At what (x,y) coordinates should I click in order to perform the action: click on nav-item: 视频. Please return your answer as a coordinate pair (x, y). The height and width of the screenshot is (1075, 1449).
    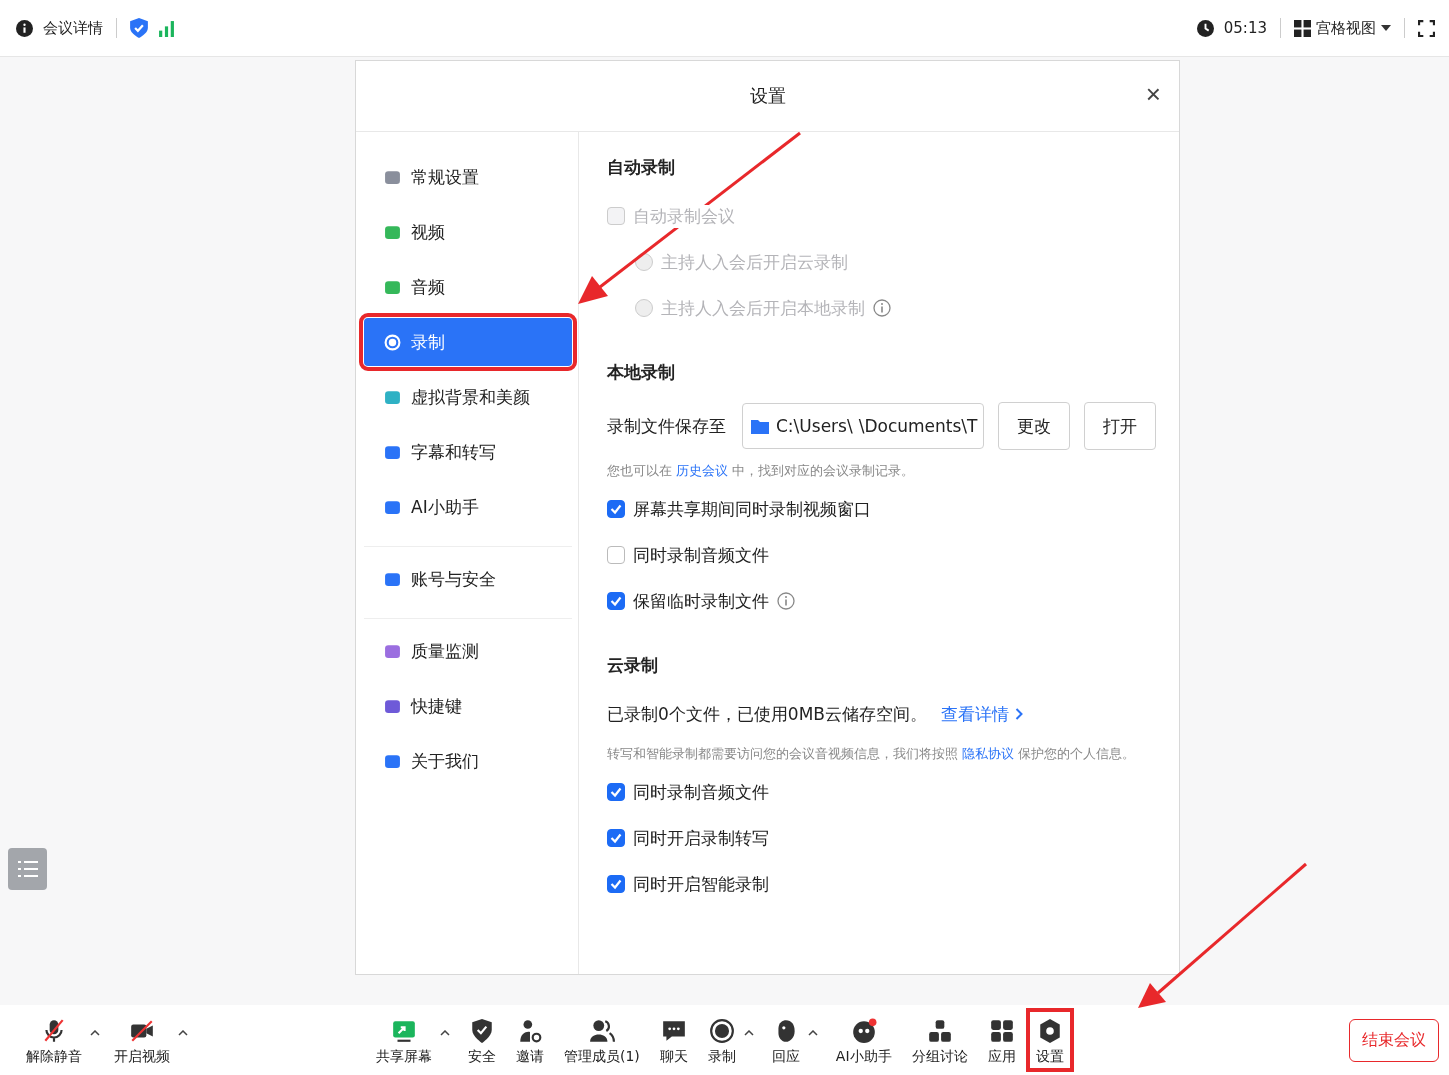
    Looking at the image, I should click on (468, 232).